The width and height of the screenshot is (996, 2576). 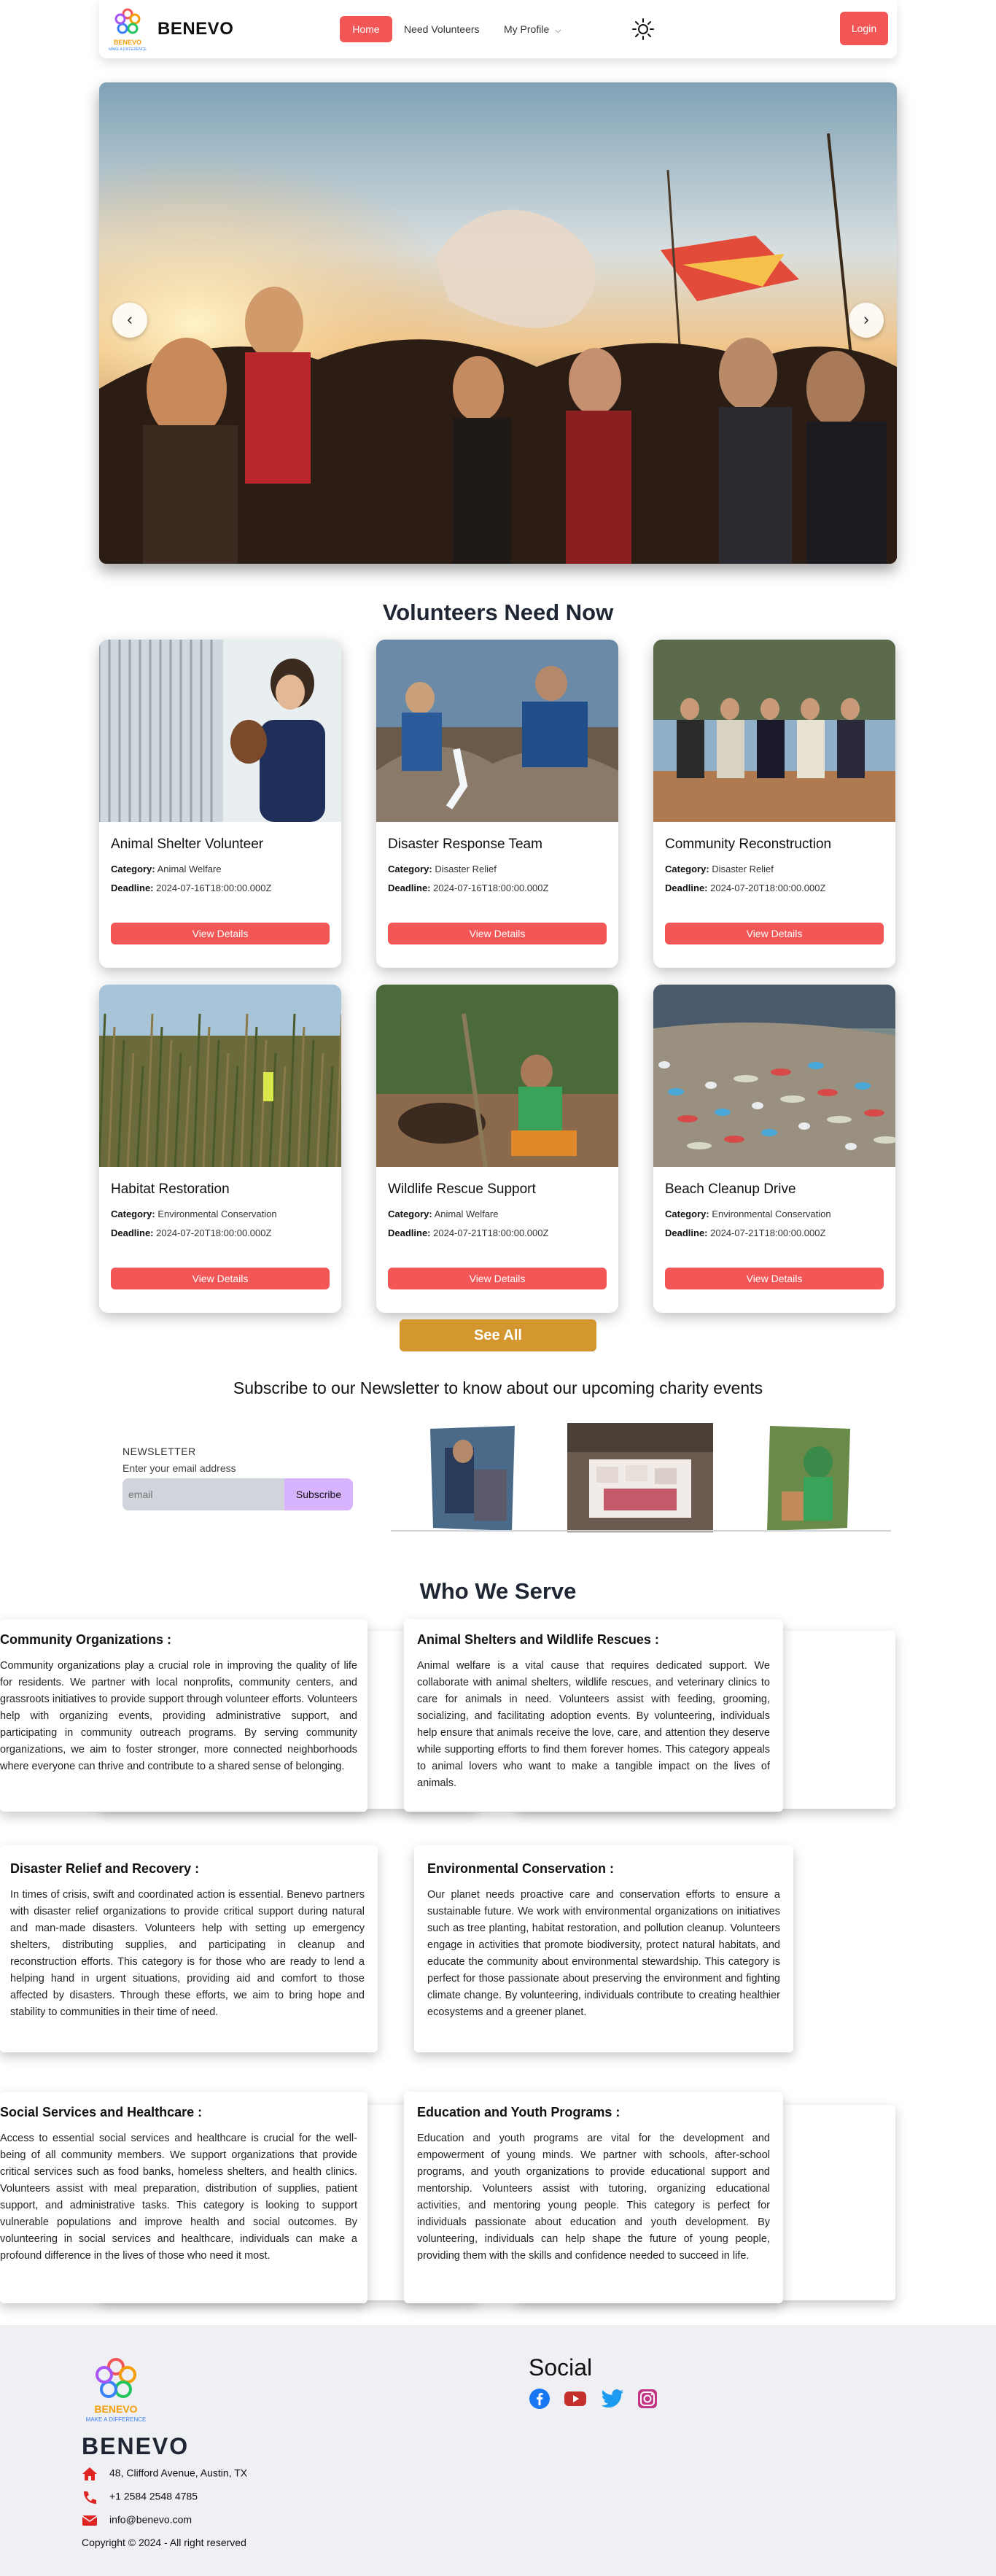 What do you see at coordinates (179, 1468) in the screenshot?
I see `newsletter-hint: Enter your email address` at bounding box center [179, 1468].